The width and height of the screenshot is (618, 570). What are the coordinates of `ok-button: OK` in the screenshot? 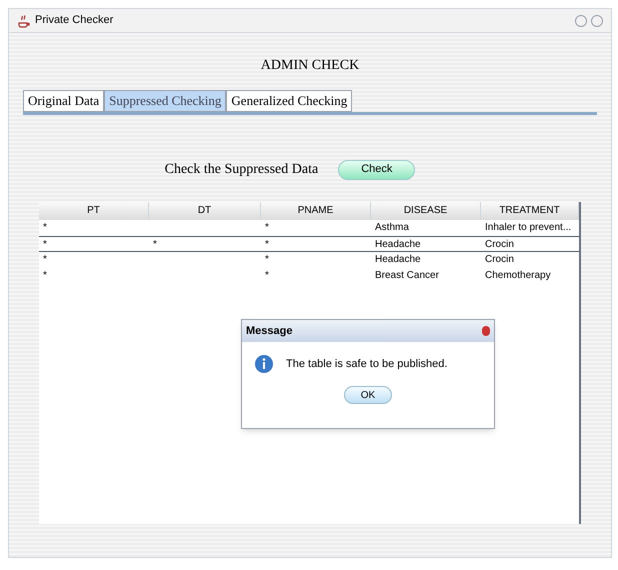 It's located at (368, 395).